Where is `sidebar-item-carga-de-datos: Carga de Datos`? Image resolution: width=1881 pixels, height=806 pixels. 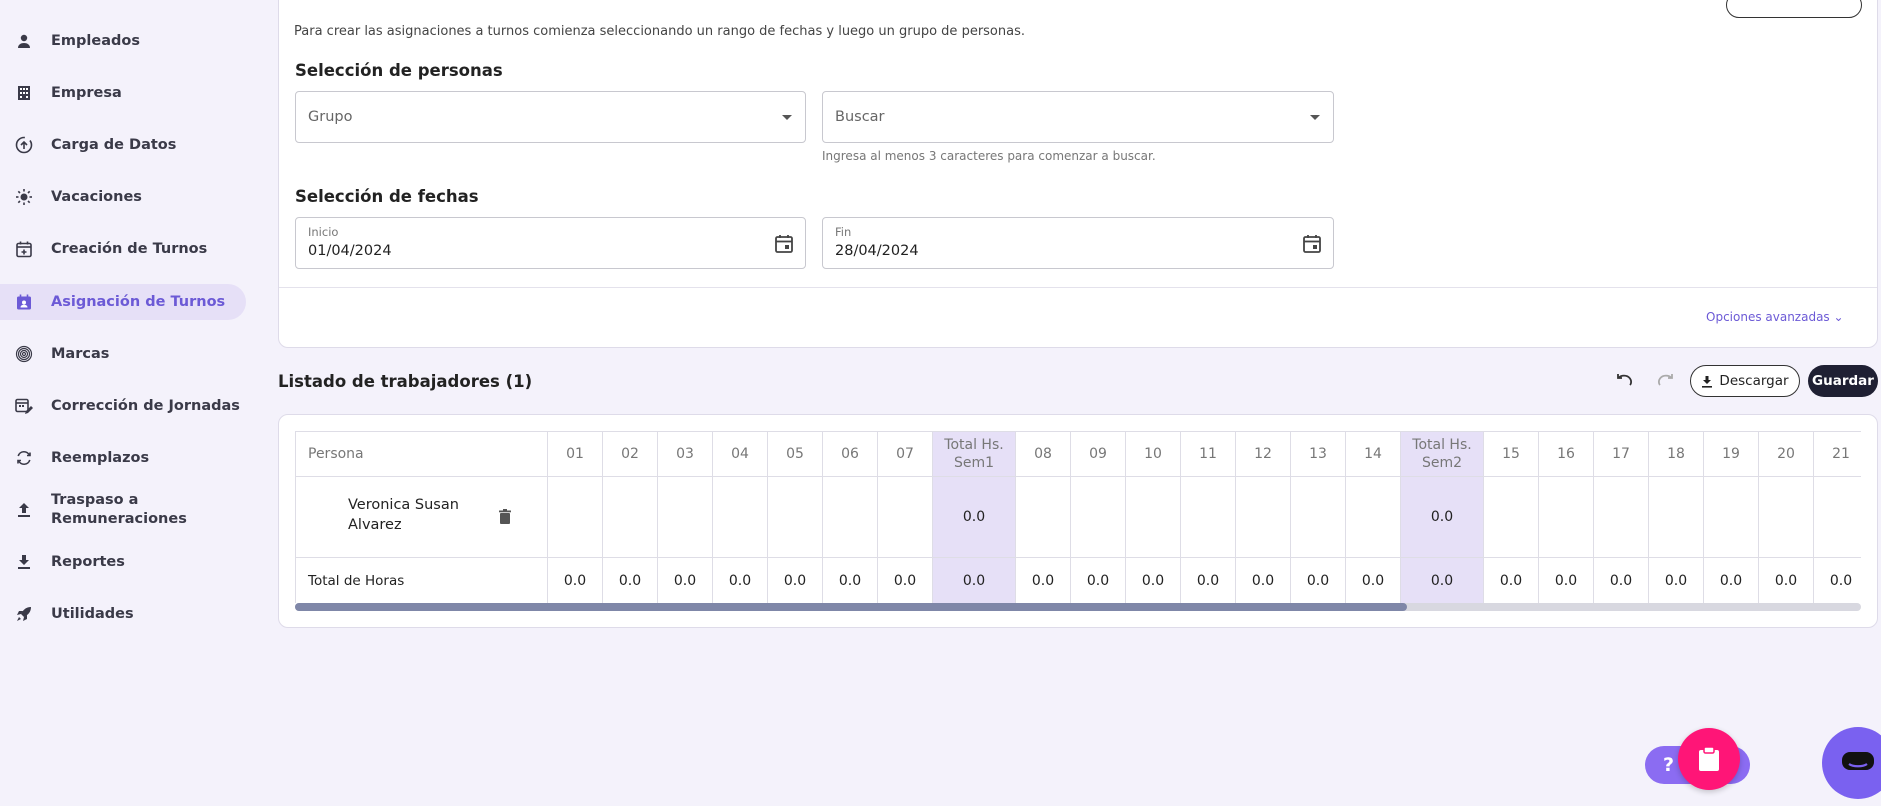 sidebar-item-carga-de-datos: Carga de Datos is located at coordinates (123, 145).